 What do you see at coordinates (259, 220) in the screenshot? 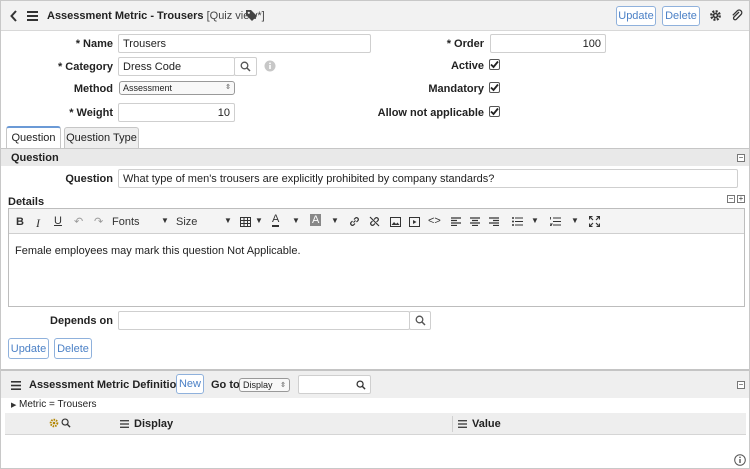
I see `table-caret-icon: ▼` at bounding box center [259, 220].